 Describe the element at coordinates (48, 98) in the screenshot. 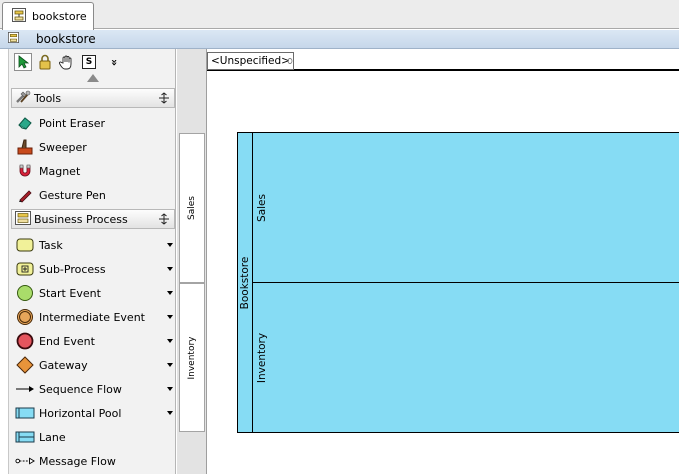

I see `palette-group-label: Tools` at that location.